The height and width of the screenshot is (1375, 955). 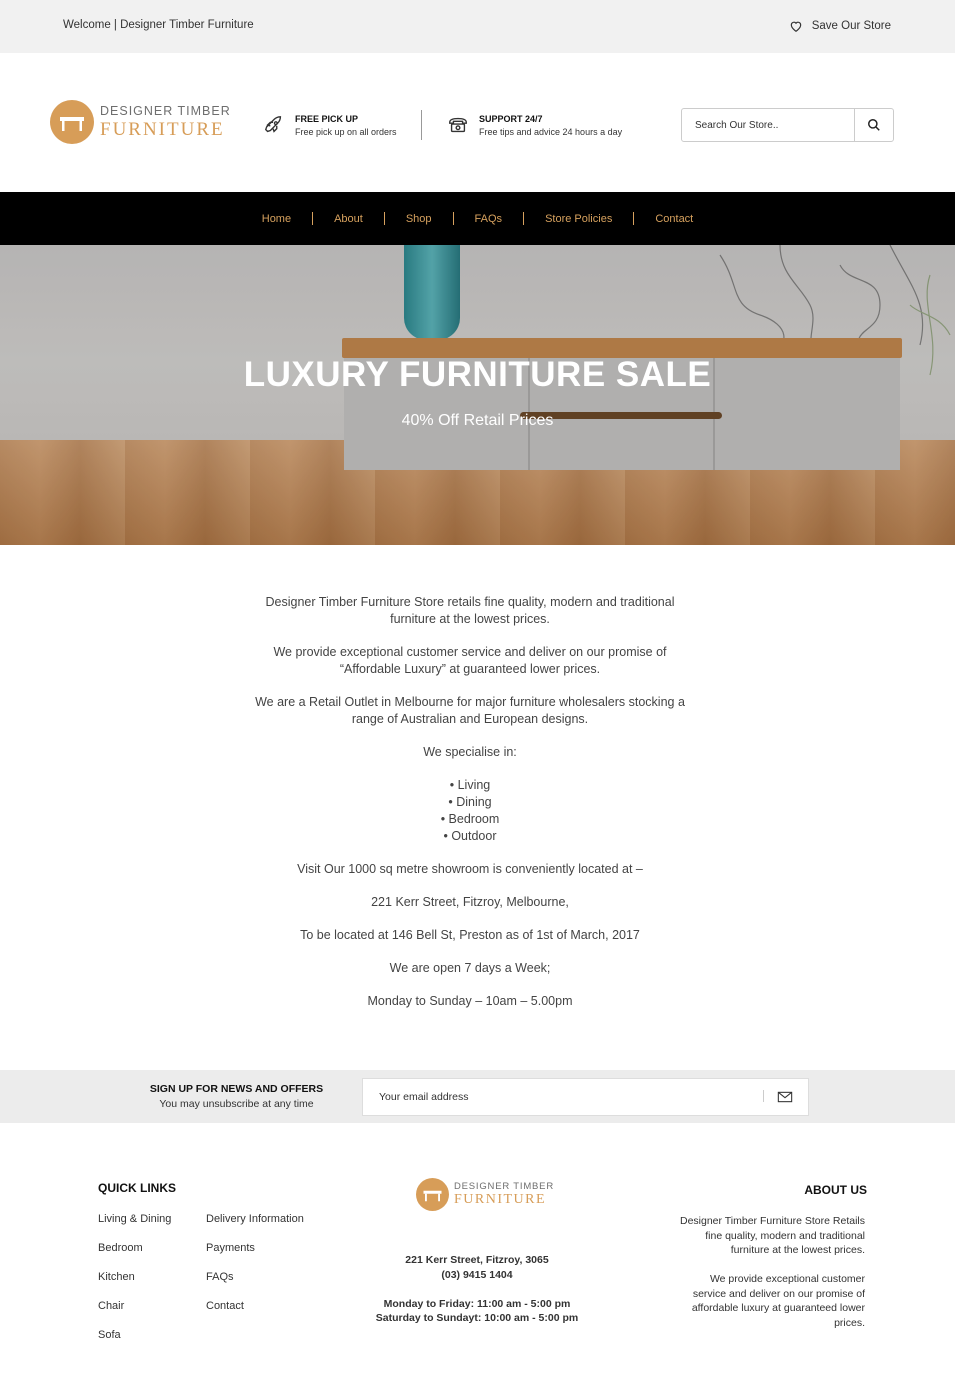 I want to click on list-item: • Living, so click(x=470, y=785).